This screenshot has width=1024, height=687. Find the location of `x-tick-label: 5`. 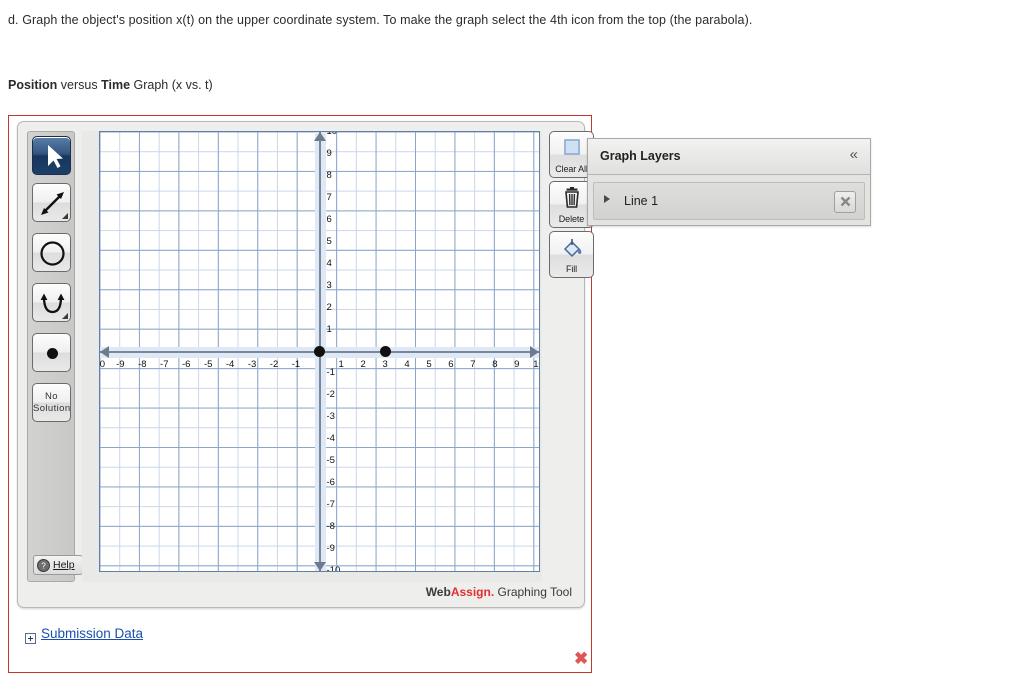

x-tick-label: 5 is located at coordinates (429, 364).